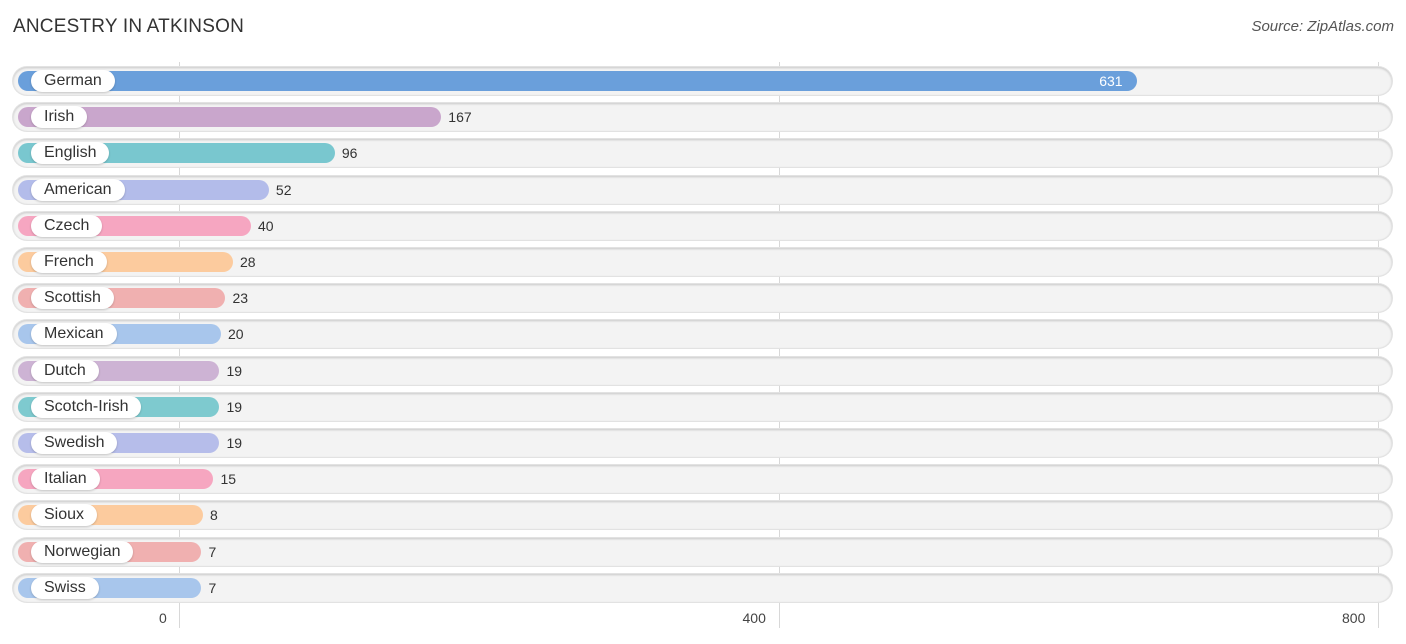 The height and width of the screenshot is (644, 1406). I want to click on category-label: Mexican, so click(74, 334).